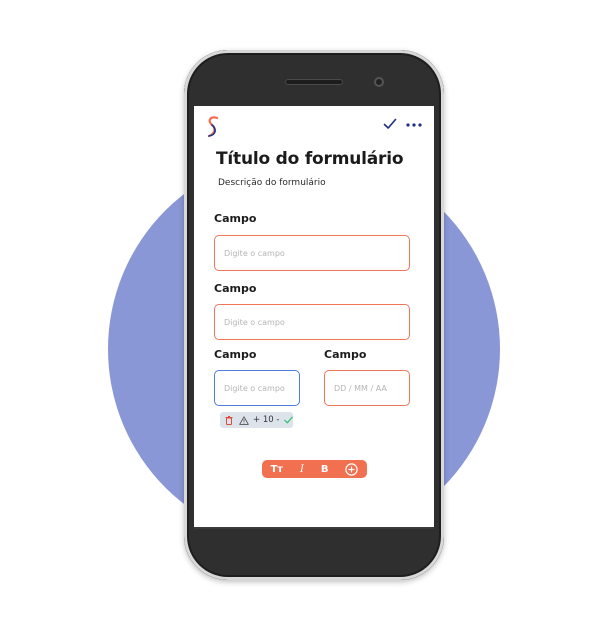 The width and height of the screenshot is (604, 630). I want to click on phone-speaker, so click(314, 82).